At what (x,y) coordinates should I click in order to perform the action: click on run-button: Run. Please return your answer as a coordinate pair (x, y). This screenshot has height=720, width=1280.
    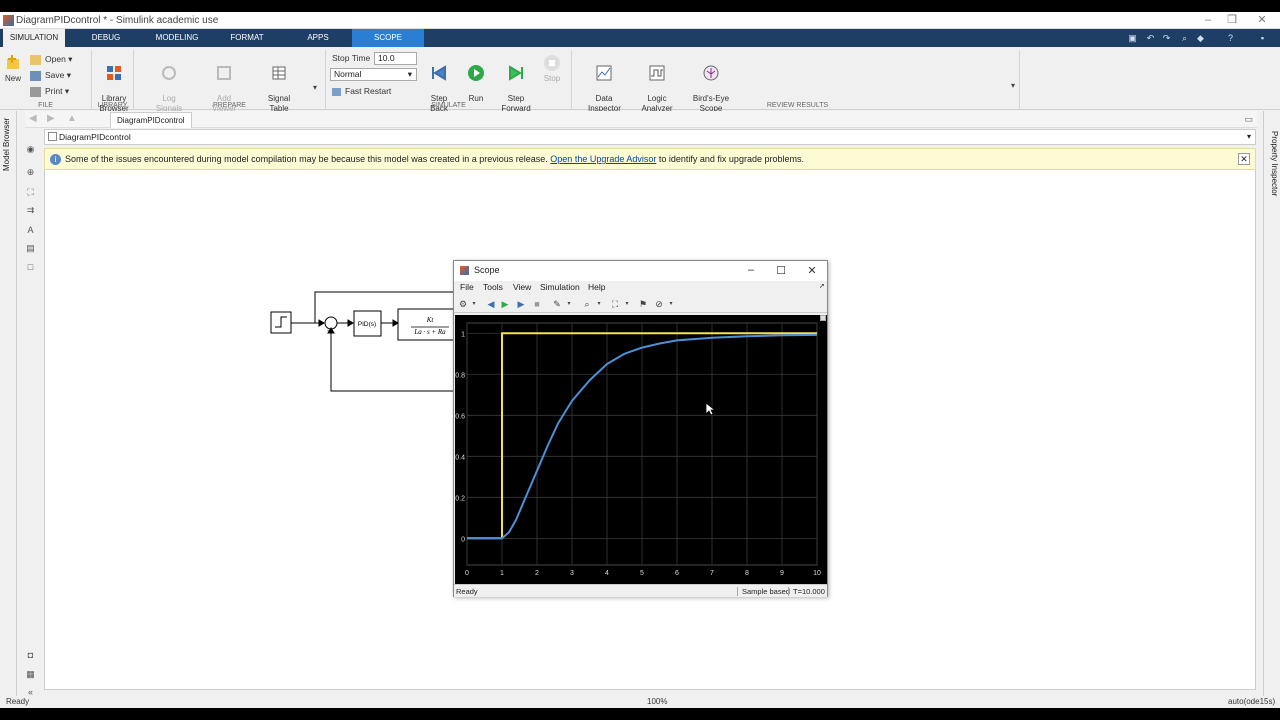
    Looking at the image, I should click on (476, 79).